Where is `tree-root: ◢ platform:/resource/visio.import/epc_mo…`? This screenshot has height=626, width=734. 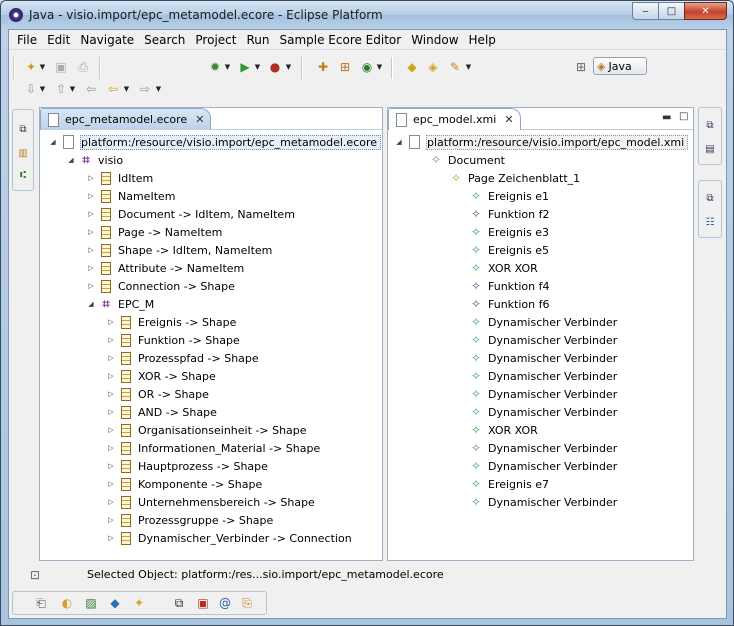
tree-root: ◢ platform:/resource/visio.import/epc_mo… is located at coordinates (541, 142).